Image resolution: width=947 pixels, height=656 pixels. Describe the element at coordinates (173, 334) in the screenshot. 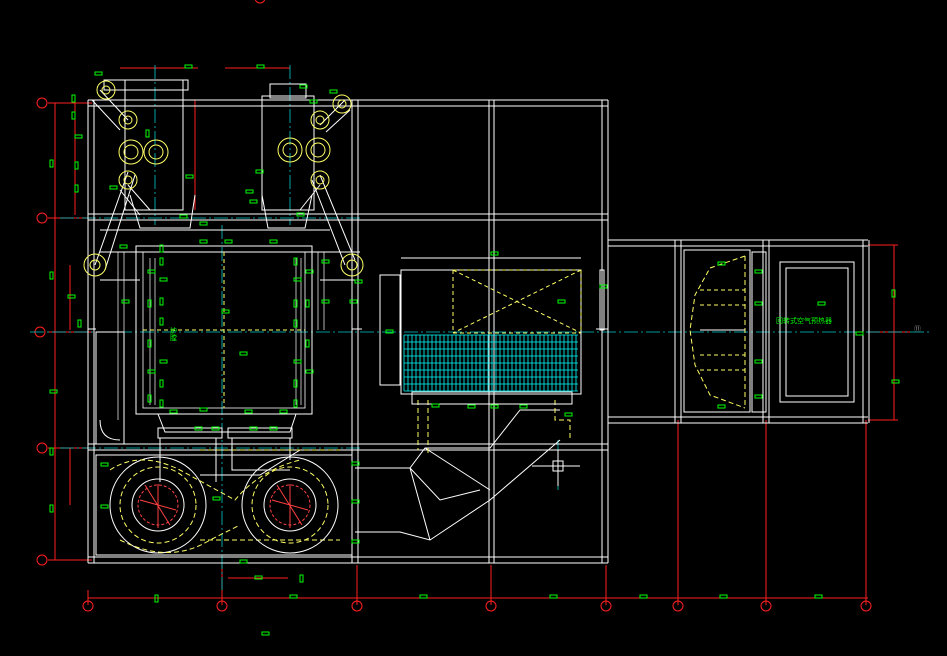

I see `furnace-label: 炉膛` at that location.